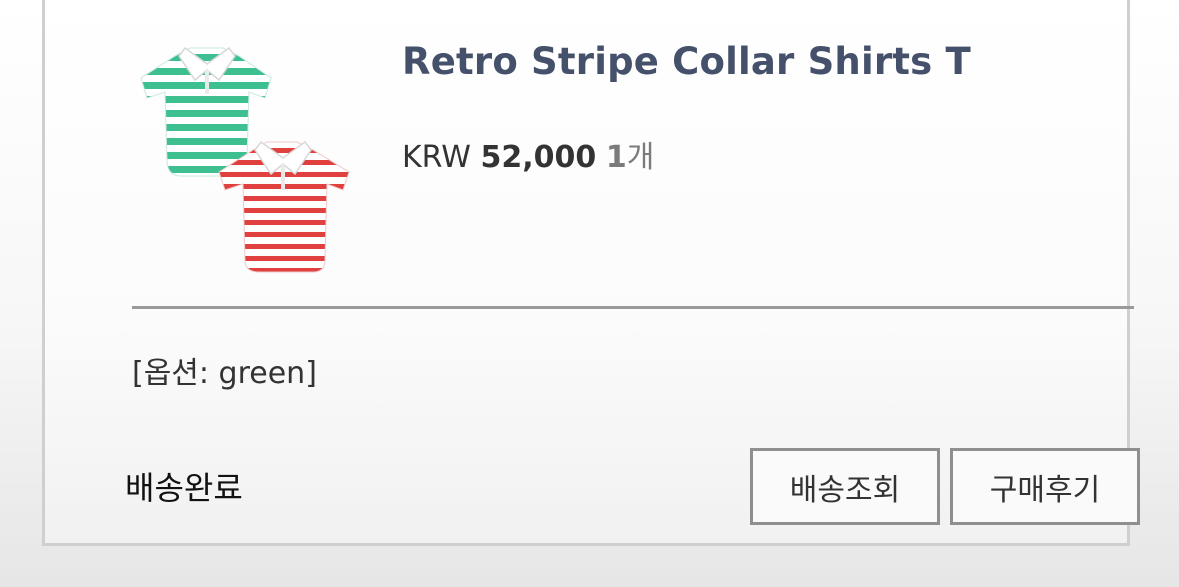 This screenshot has height=587, width=1179. I want to click on price-currency: KRW, so click(436, 157).